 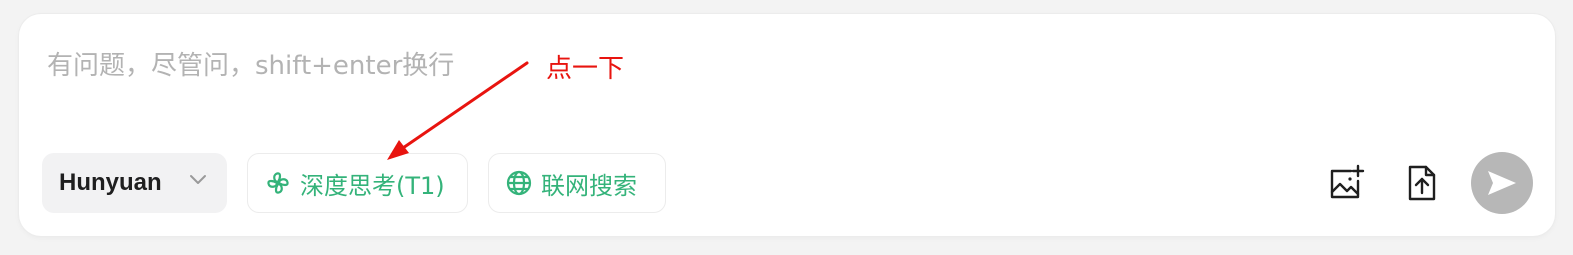 I want to click on model-select-label: Hunyuan, so click(x=110, y=182).